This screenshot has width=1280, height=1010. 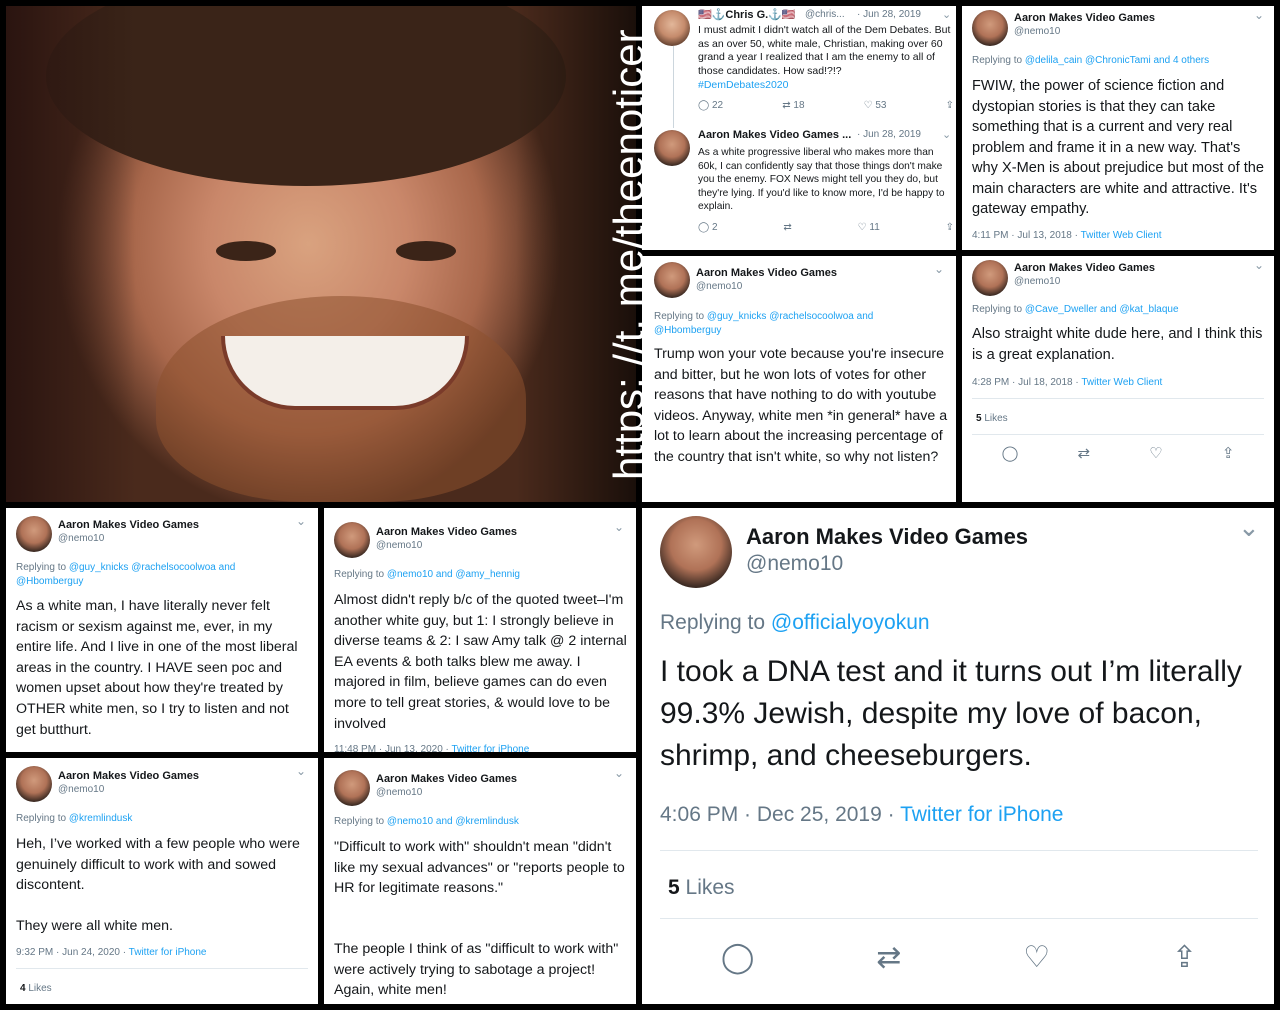 What do you see at coordinates (743, 85) in the screenshot?
I see `hashtag-link: #DemDebates2020` at bounding box center [743, 85].